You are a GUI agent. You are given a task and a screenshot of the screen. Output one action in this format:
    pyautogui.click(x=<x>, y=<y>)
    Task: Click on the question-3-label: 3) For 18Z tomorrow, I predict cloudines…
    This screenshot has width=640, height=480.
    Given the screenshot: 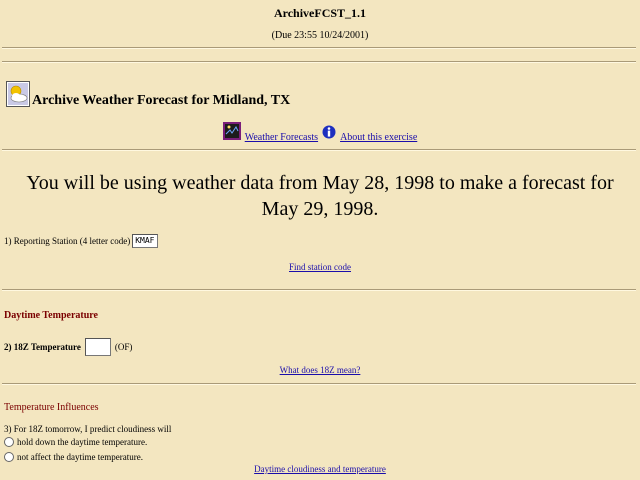 What is the action you would take?
    pyautogui.click(x=88, y=429)
    